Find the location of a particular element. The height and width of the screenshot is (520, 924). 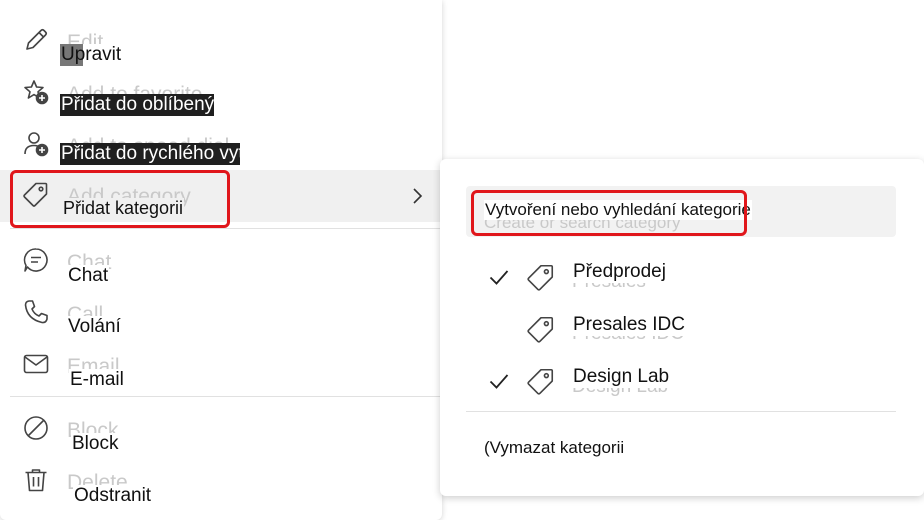

block-icon is located at coordinates (36, 428).